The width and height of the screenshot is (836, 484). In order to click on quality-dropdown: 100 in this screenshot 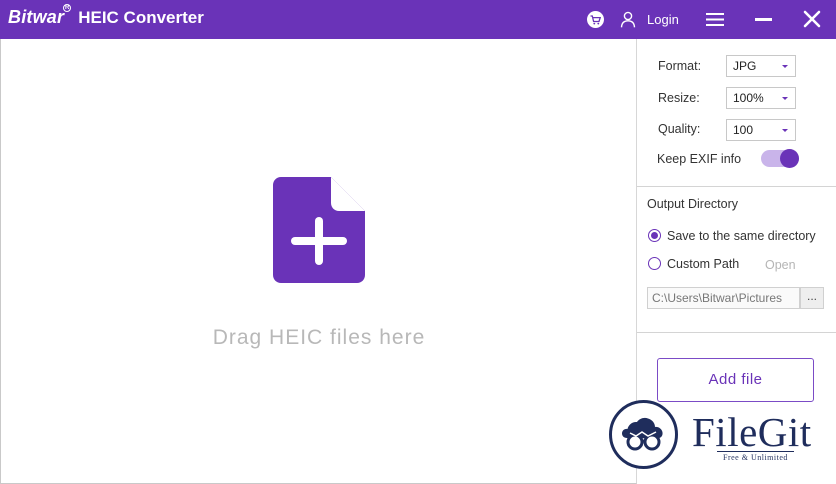, I will do `click(761, 130)`.